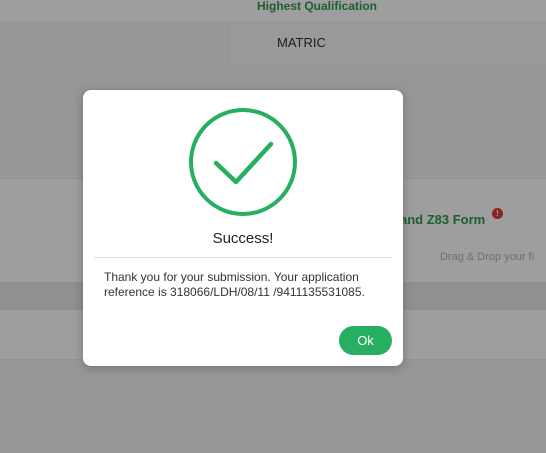  Describe the element at coordinates (243, 162) in the screenshot. I see `check-circle-icon` at that location.